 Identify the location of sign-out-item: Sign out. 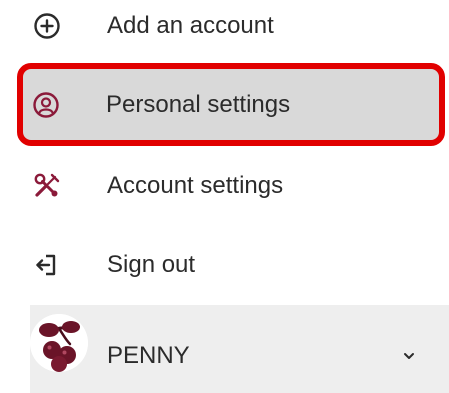
(233, 265).